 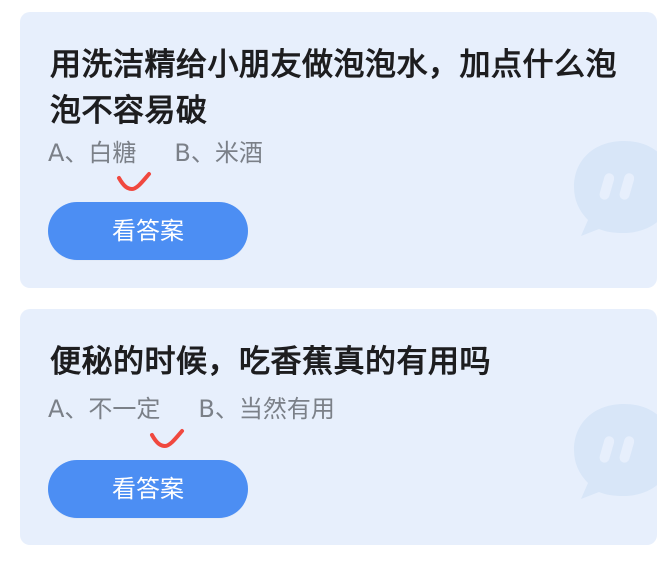 I want to click on question-text: 便秘的时候，吃香蕉真的有用吗, so click(x=270, y=362).